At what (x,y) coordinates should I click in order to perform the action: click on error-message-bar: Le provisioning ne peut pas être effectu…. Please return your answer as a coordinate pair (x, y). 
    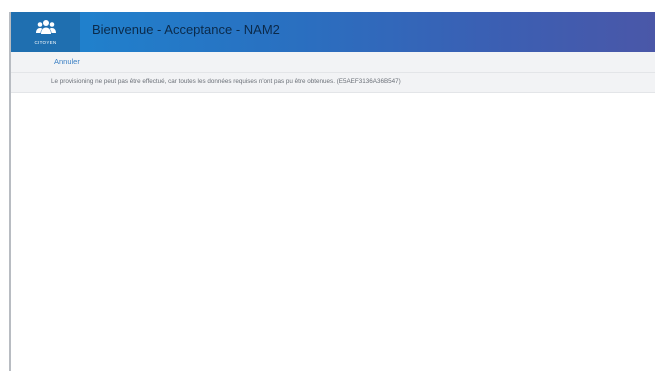
    Looking at the image, I should click on (333, 83).